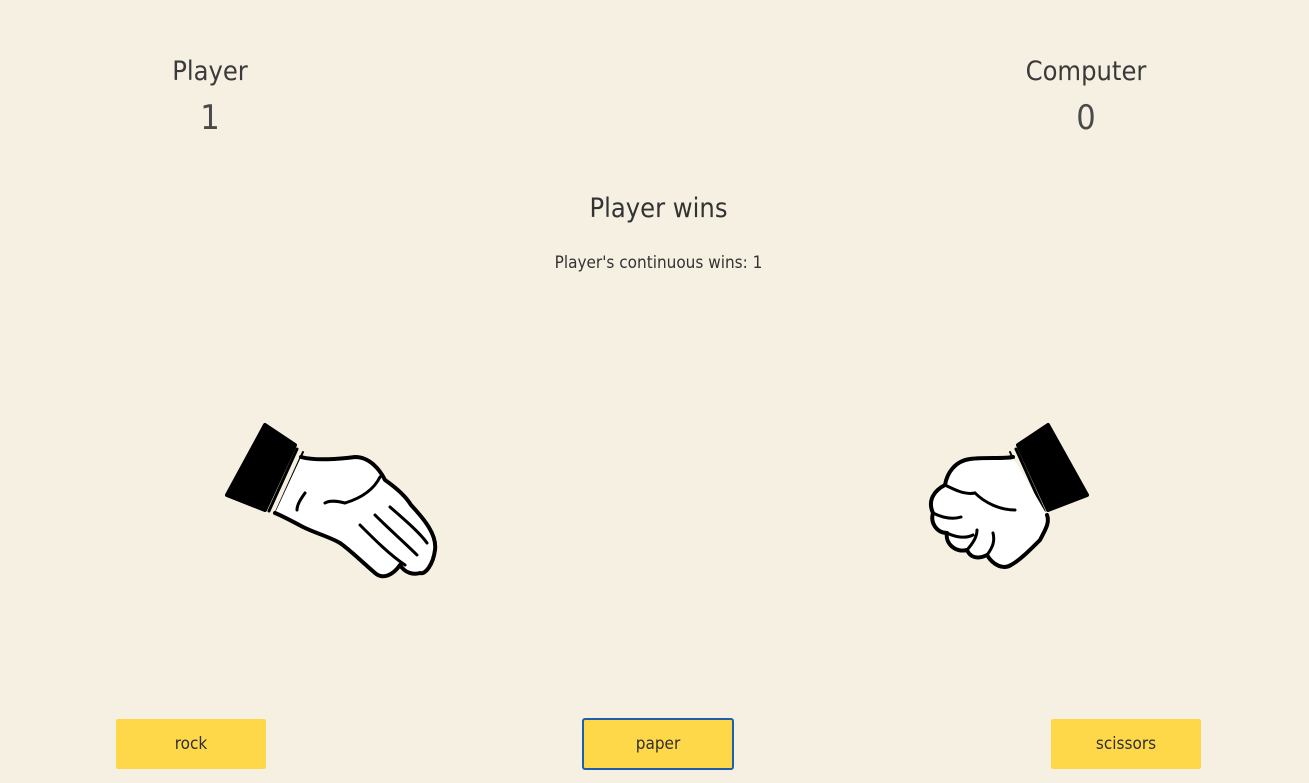 The image size is (1309, 783). I want to click on result-message: Player wins, so click(658, 208).